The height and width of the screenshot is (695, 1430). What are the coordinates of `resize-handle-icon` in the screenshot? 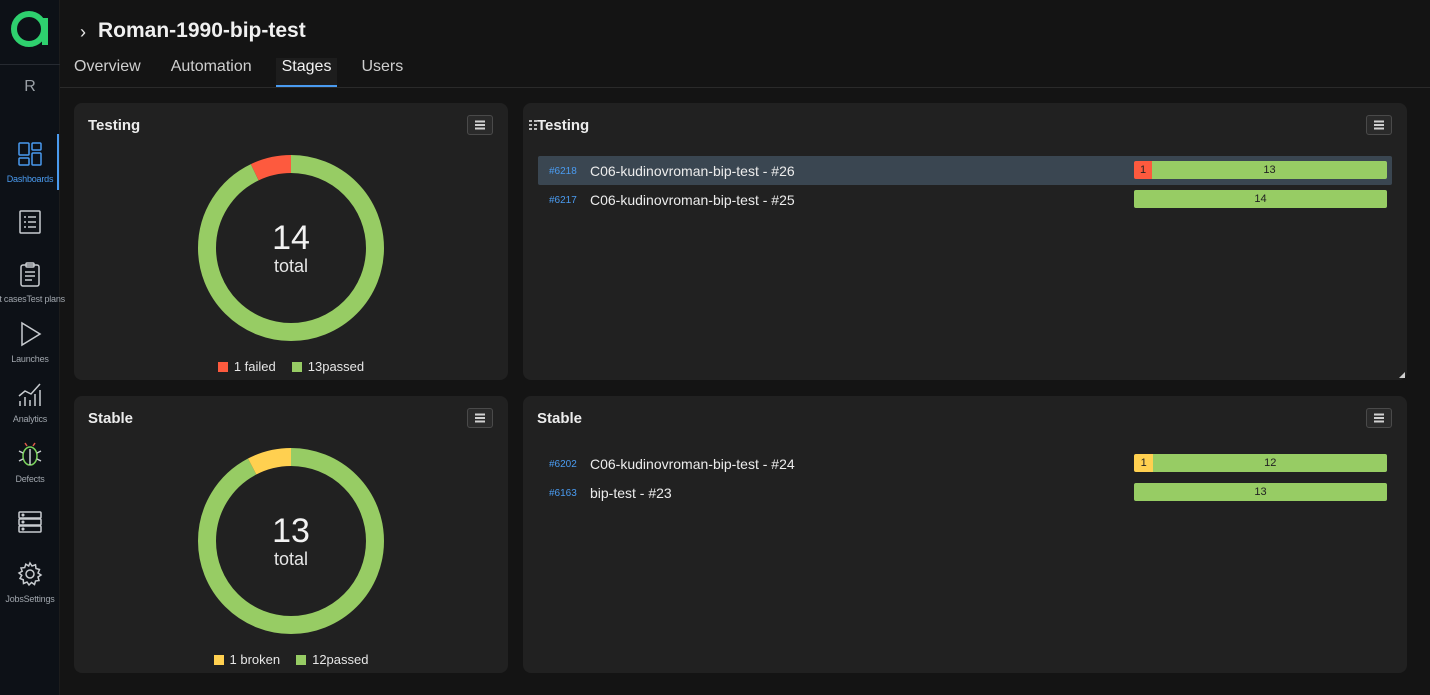 It's located at (1402, 375).